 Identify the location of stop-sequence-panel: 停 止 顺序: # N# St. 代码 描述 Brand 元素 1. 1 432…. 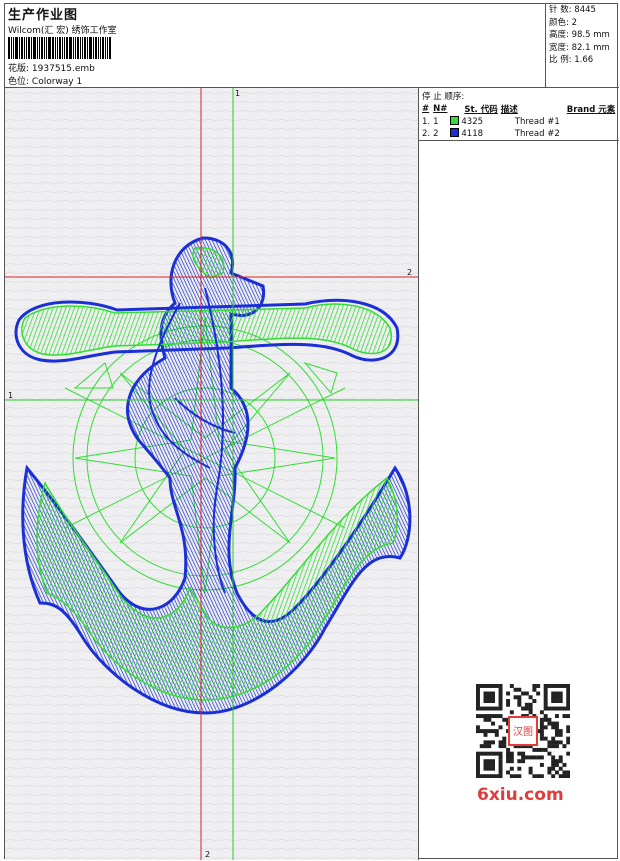
(519, 114).